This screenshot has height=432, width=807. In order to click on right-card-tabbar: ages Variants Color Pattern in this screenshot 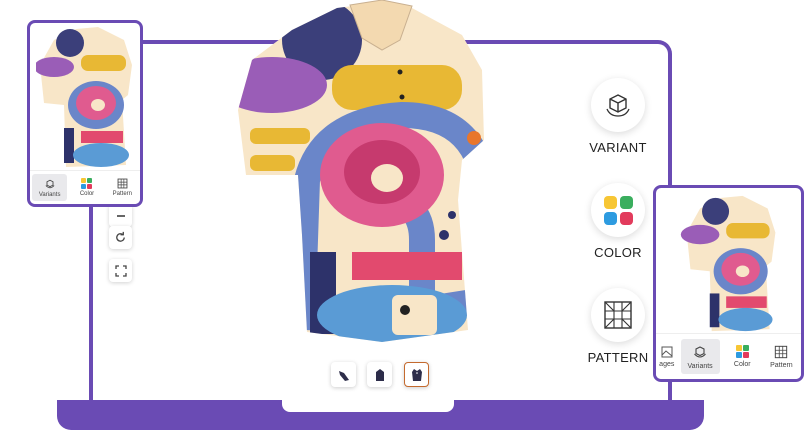, I will do `click(728, 356)`.